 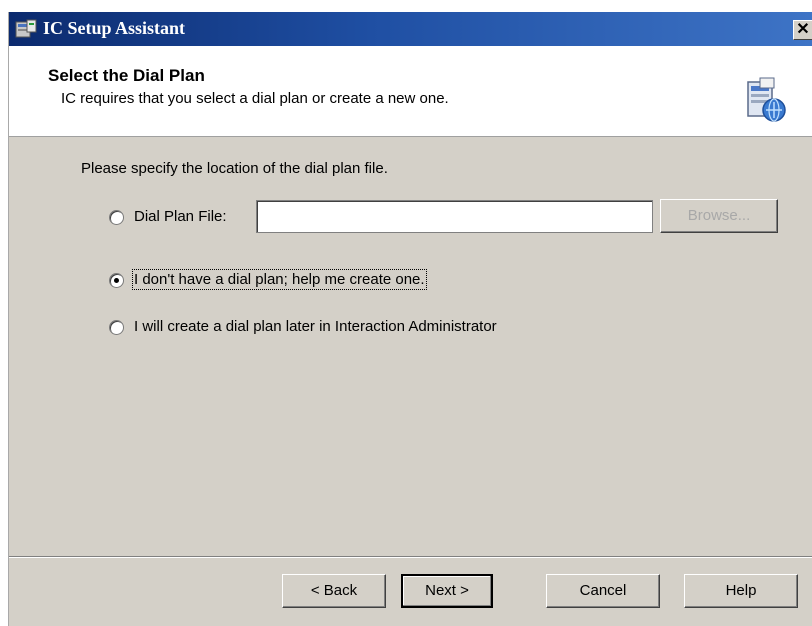 What do you see at coordinates (116, 280) in the screenshot?
I see `create-dial-plan-radio` at bounding box center [116, 280].